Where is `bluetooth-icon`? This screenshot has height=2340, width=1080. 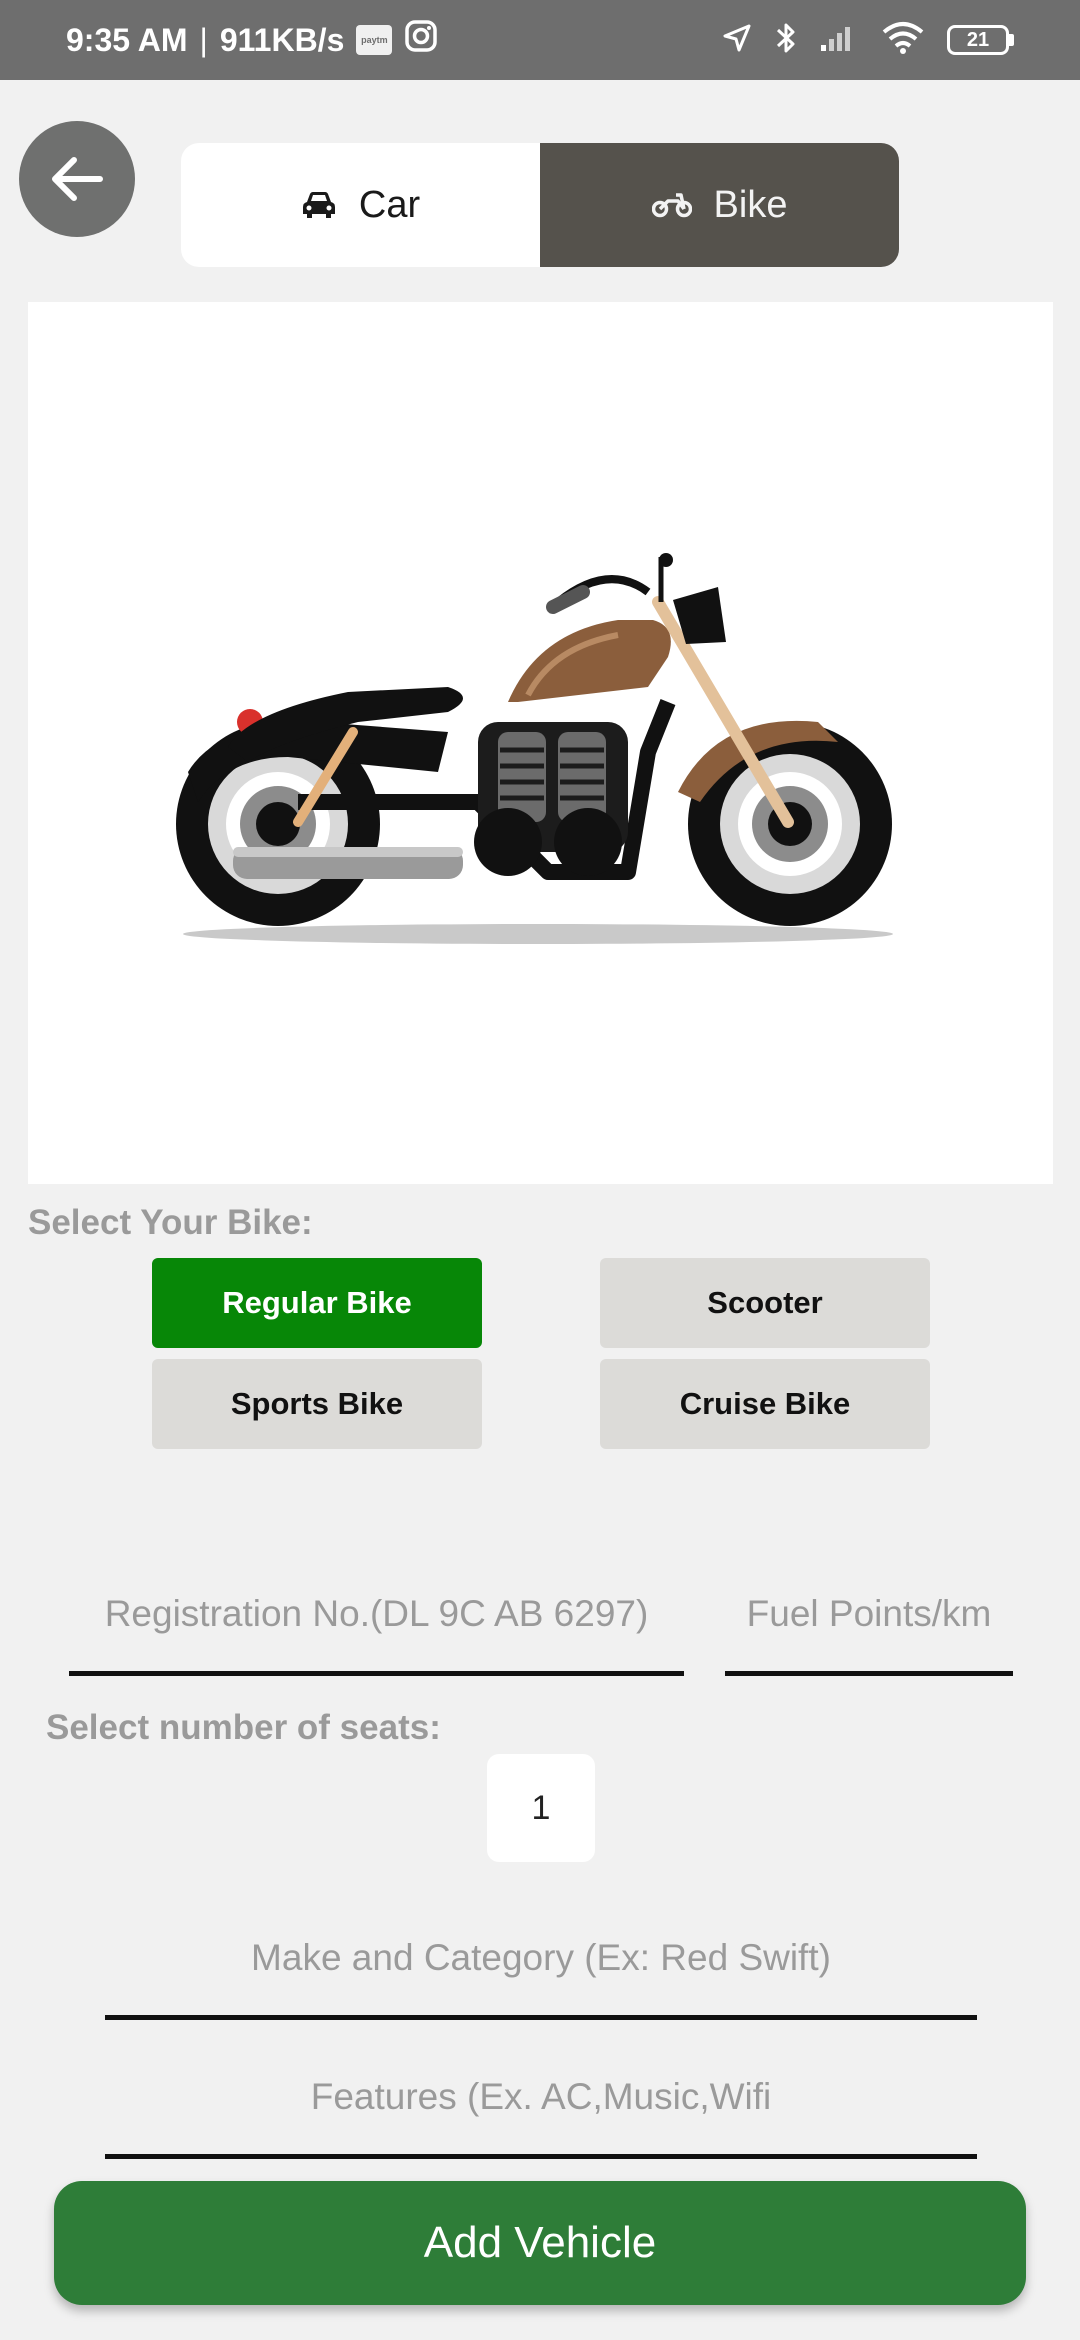
bluetooth-icon is located at coordinates (786, 40).